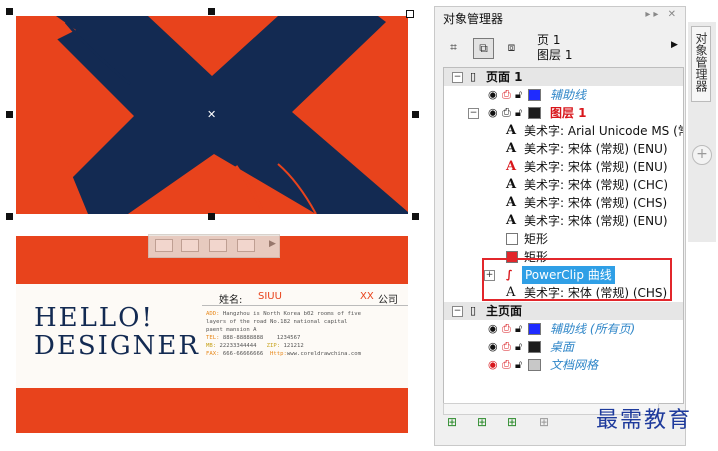  What do you see at coordinates (273, 346) in the screenshot?
I see `zip-key: ZIP:` at bounding box center [273, 346].